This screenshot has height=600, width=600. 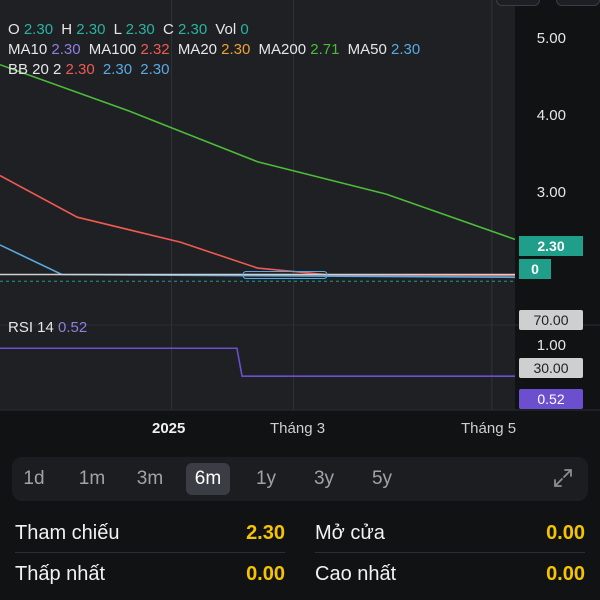 What do you see at coordinates (31, 327) in the screenshot?
I see `rsi-label: RSI 14` at bounding box center [31, 327].